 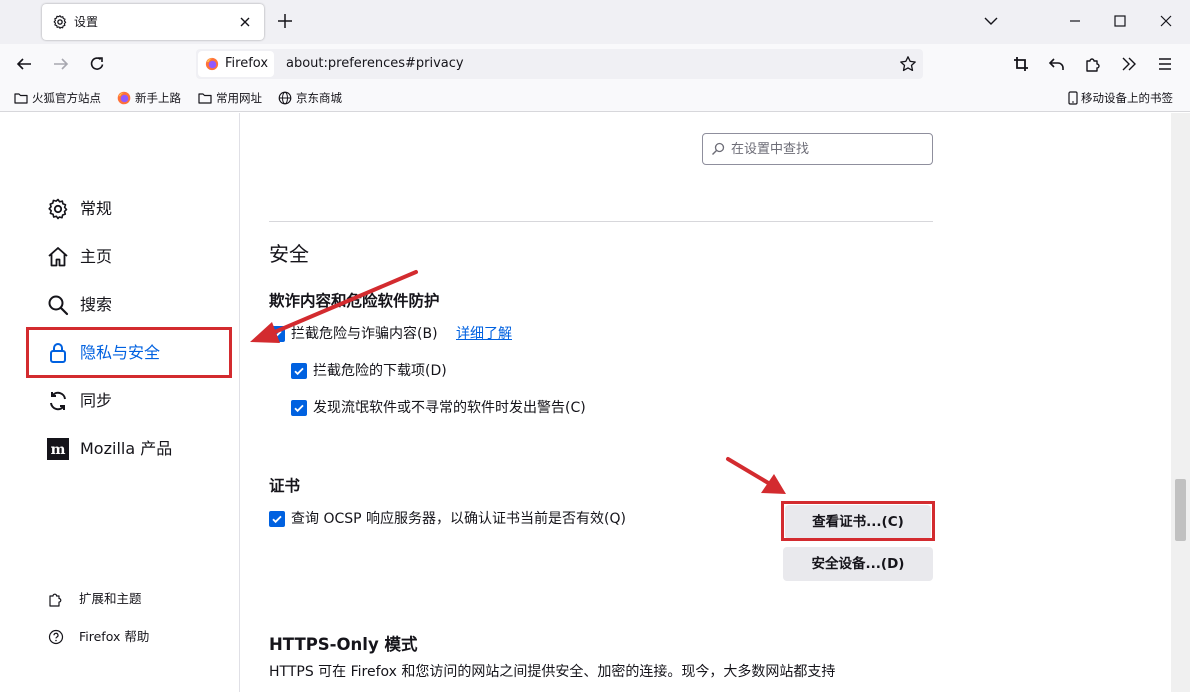 What do you see at coordinates (66, 98) in the screenshot?
I see `bookmark-label: 火狐官方站点` at bounding box center [66, 98].